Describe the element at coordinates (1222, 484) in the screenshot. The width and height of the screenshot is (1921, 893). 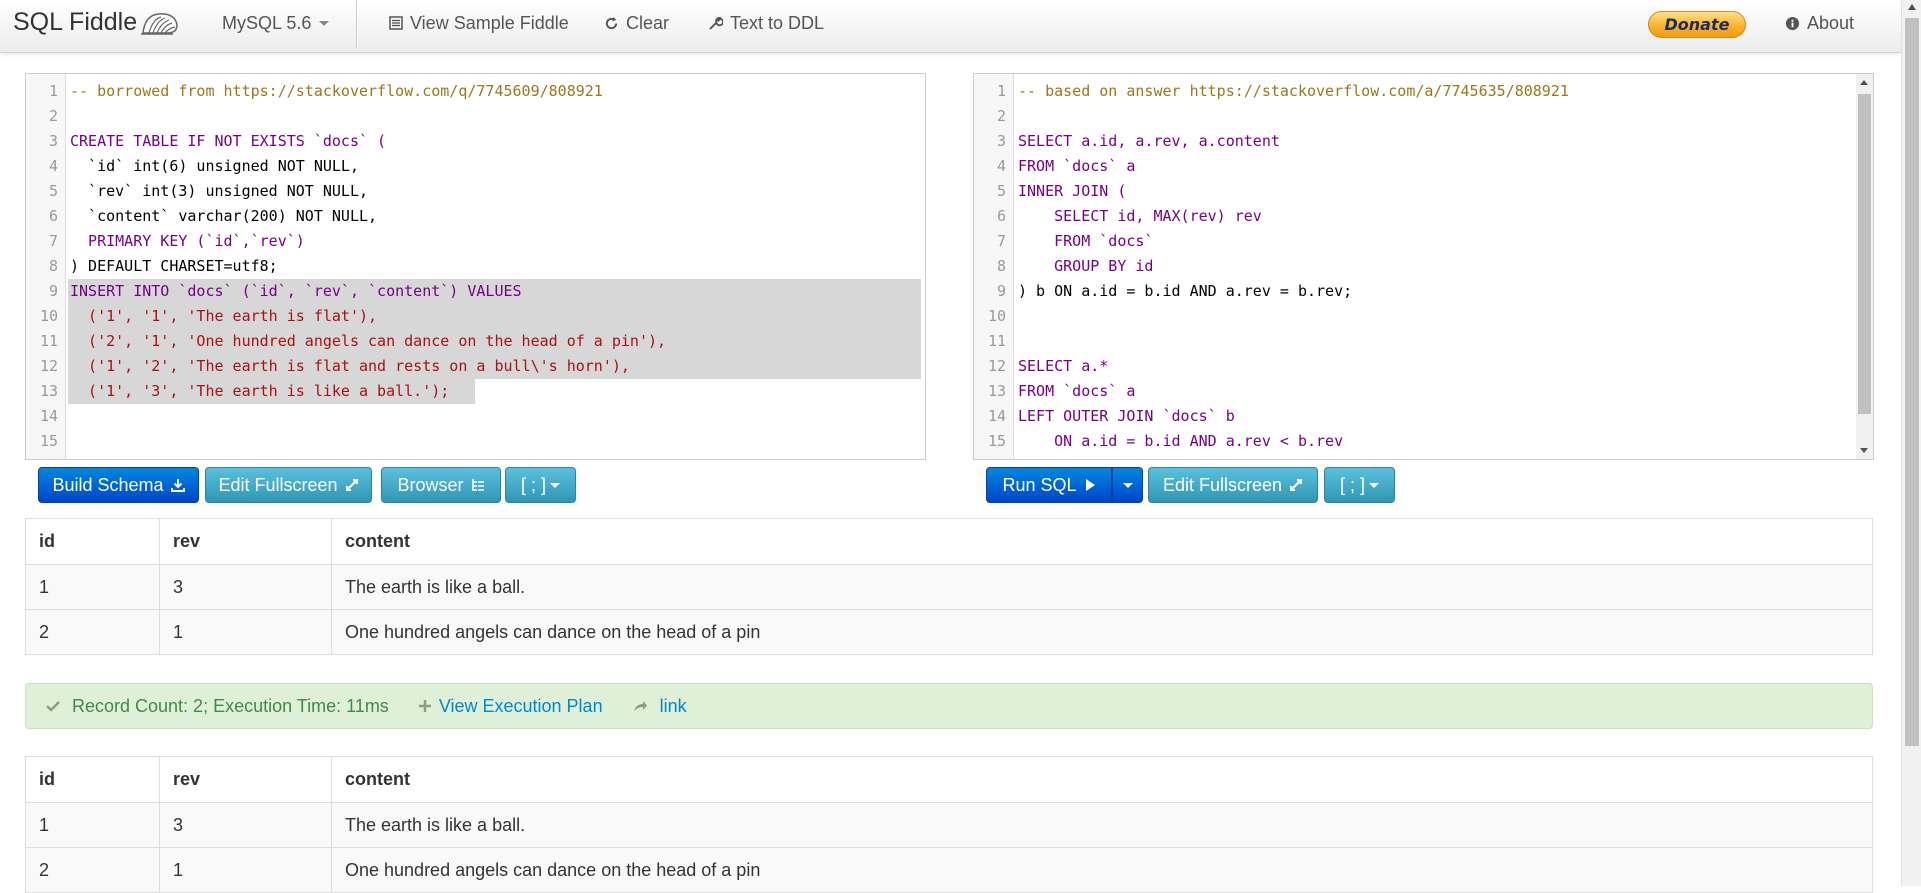
I see `edit-fullscreen-query-label: Edit Fullscreen` at that location.